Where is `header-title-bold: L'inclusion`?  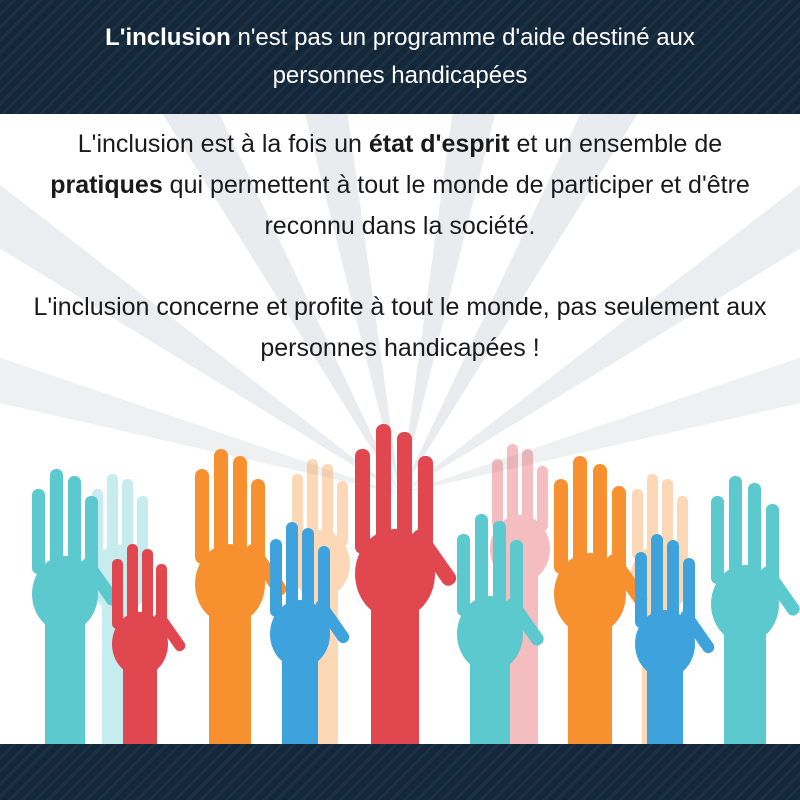
header-title-bold: L'inclusion is located at coordinates (168, 37).